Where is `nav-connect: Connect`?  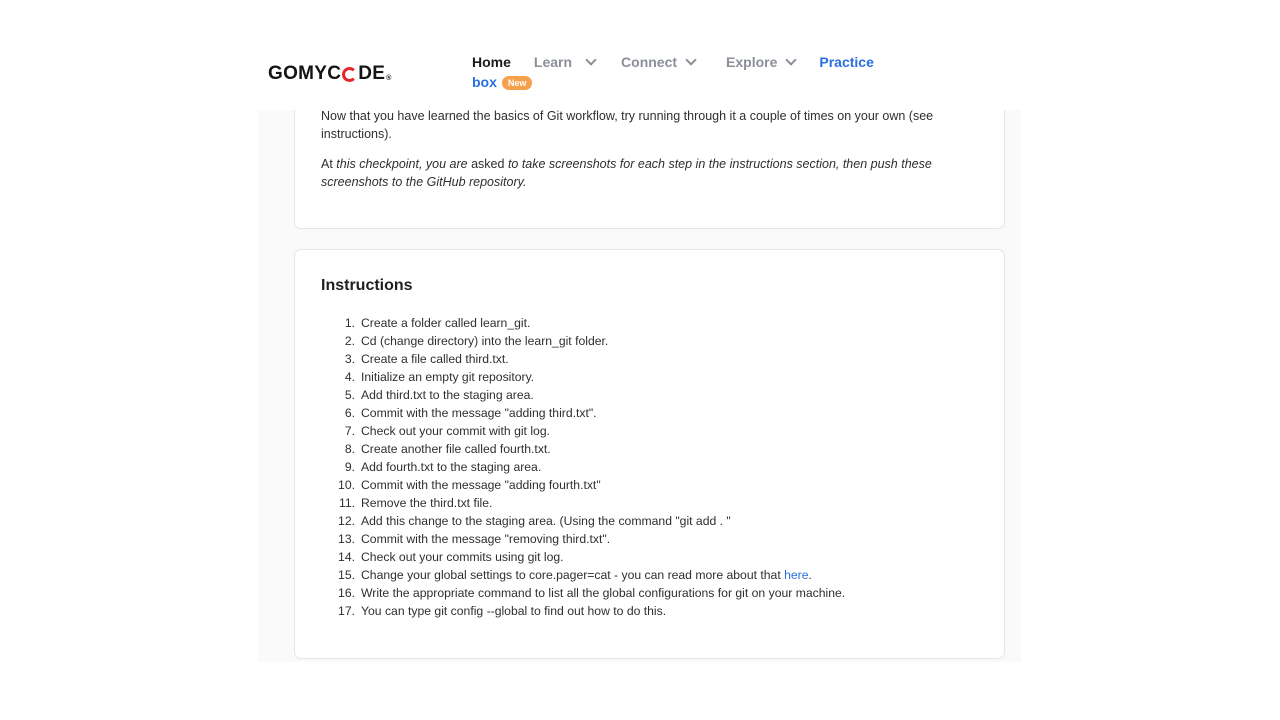
nav-connect: Connect is located at coordinates (659, 62).